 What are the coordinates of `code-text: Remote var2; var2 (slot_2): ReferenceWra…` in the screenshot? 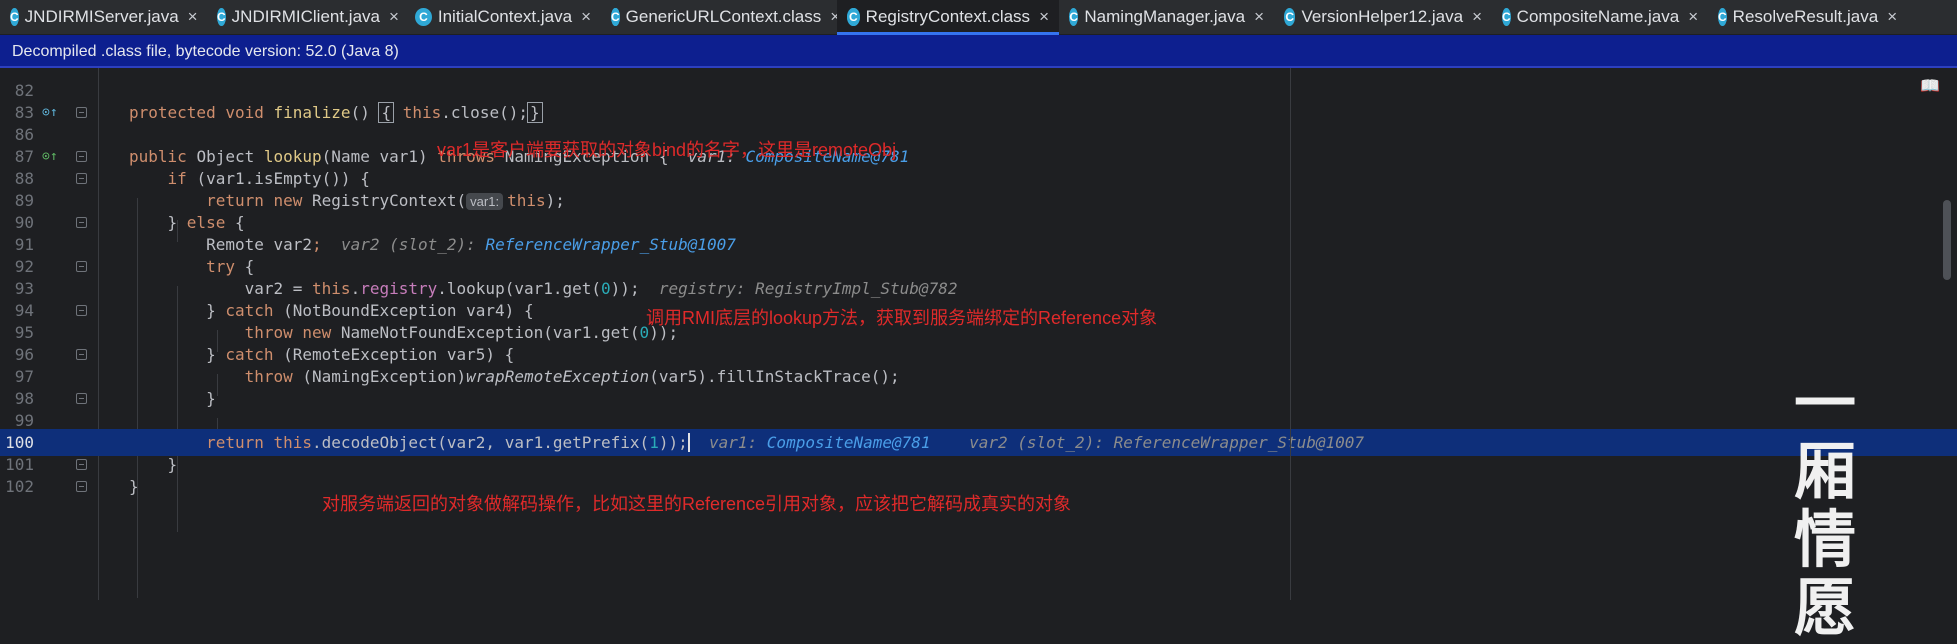 It's located at (432, 244).